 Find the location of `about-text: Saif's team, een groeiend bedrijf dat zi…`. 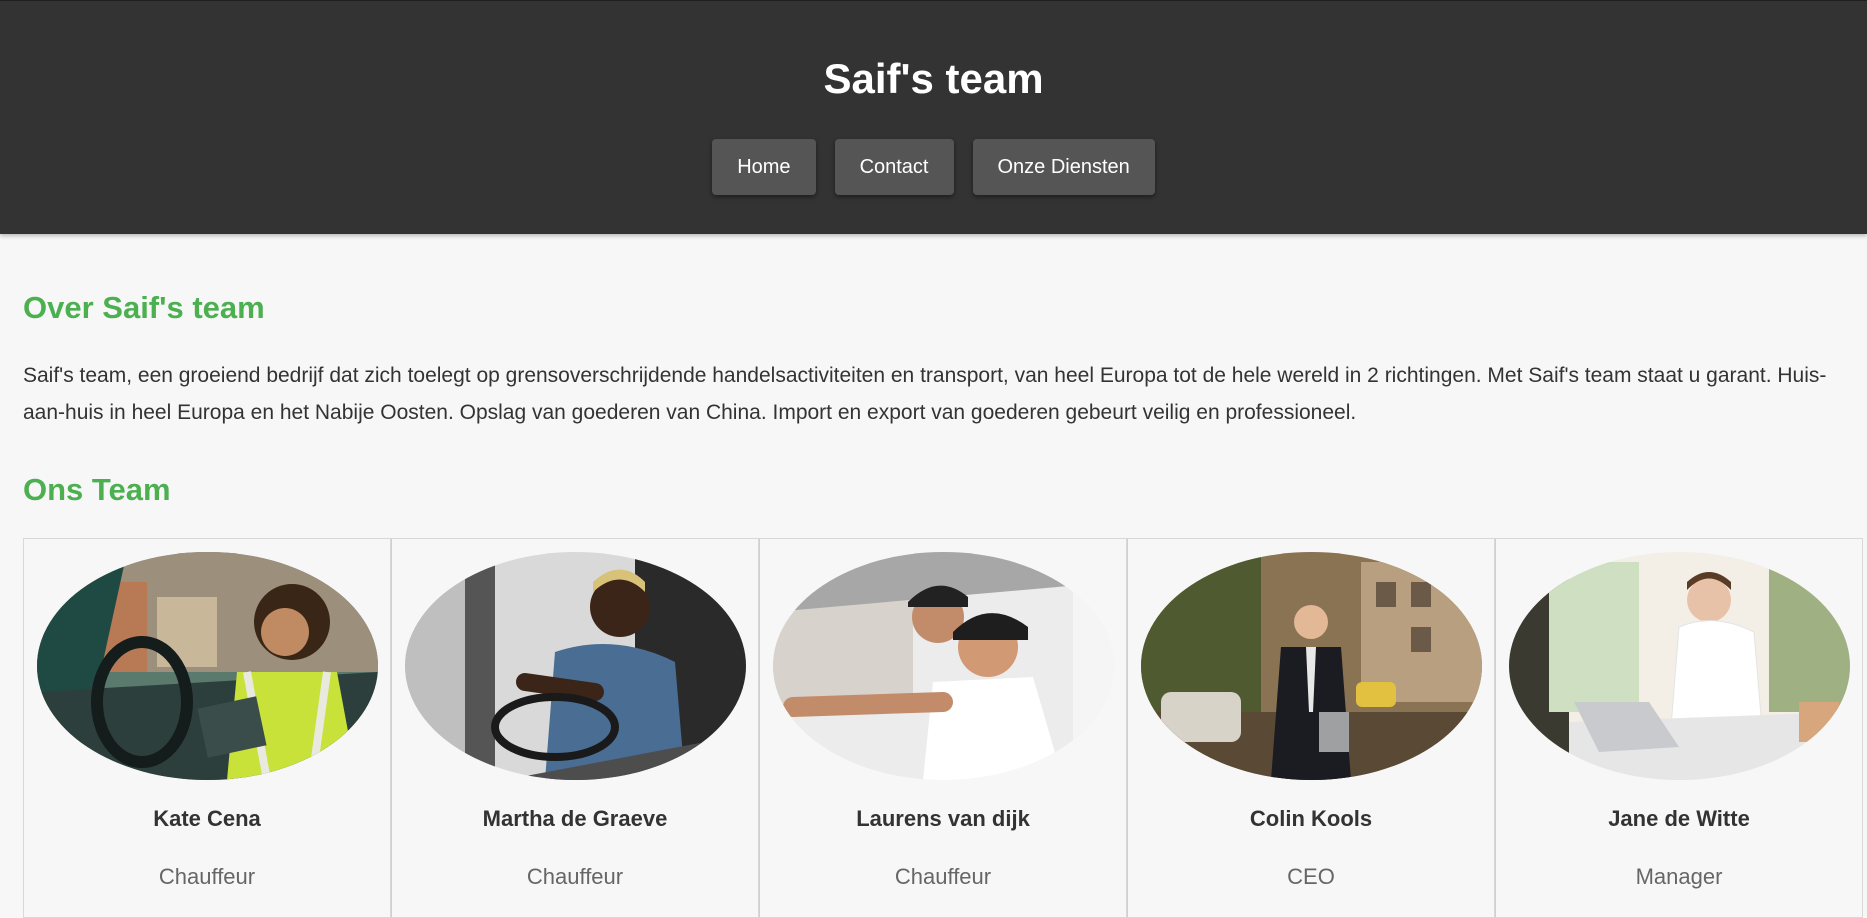

about-text: Saif's team, een groeiend bedrijf dat zi… is located at coordinates (925, 394).